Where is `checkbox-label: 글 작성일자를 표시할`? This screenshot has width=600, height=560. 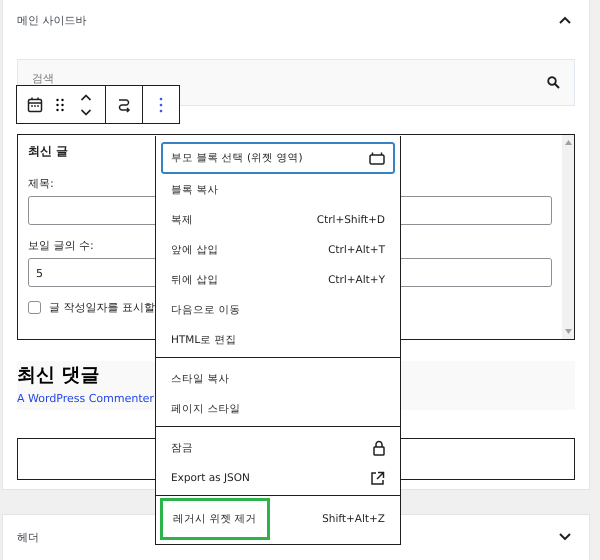
checkbox-label: 글 작성일자를 표시할 is located at coordinates (102, 307).